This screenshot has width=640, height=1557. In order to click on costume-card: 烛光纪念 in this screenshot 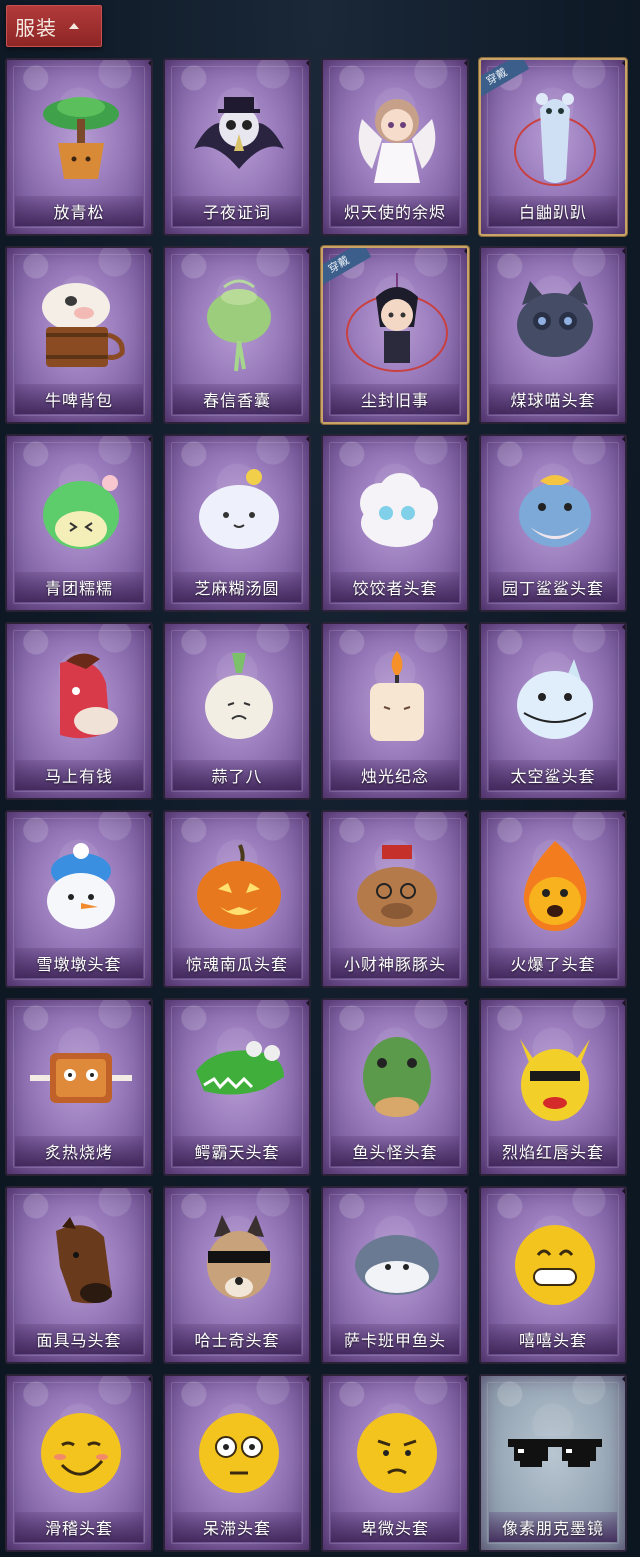, I will do `click(395, 711)`.